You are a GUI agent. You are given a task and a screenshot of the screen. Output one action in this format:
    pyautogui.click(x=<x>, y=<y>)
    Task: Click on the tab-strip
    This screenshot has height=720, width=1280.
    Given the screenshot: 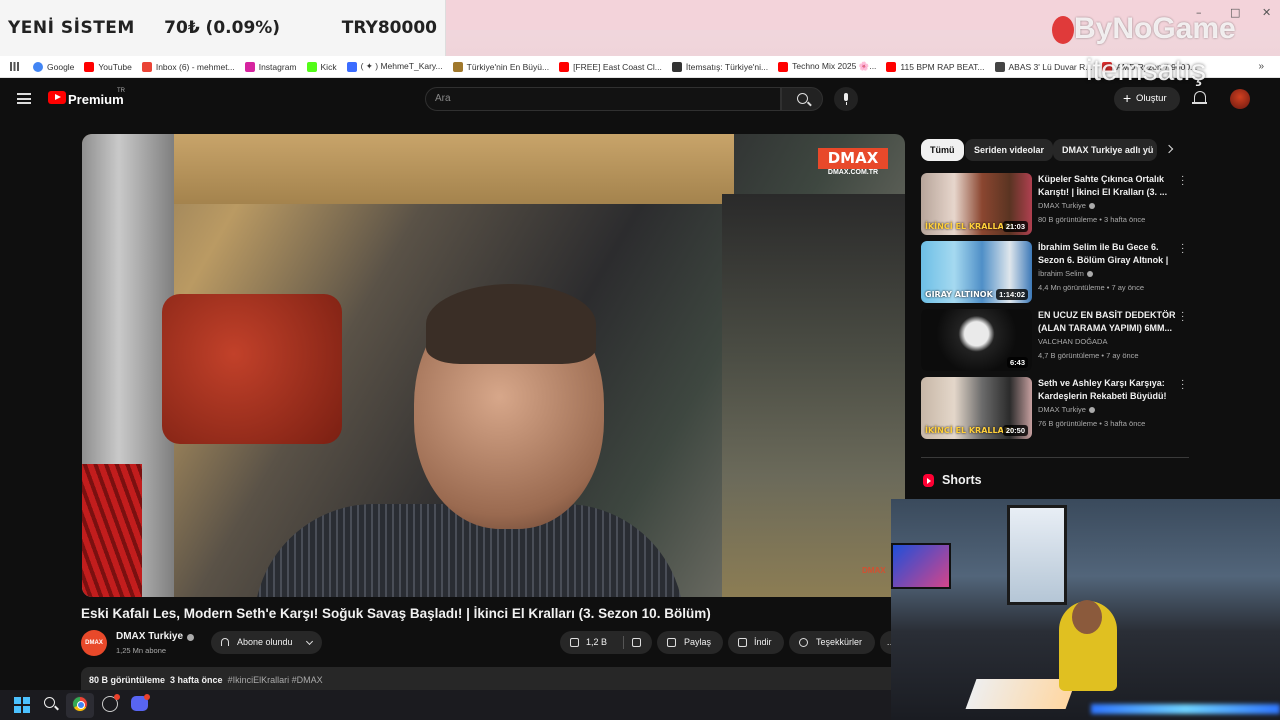 What is the action you would take?
    pyautogui.click(x=863, y=15)
    